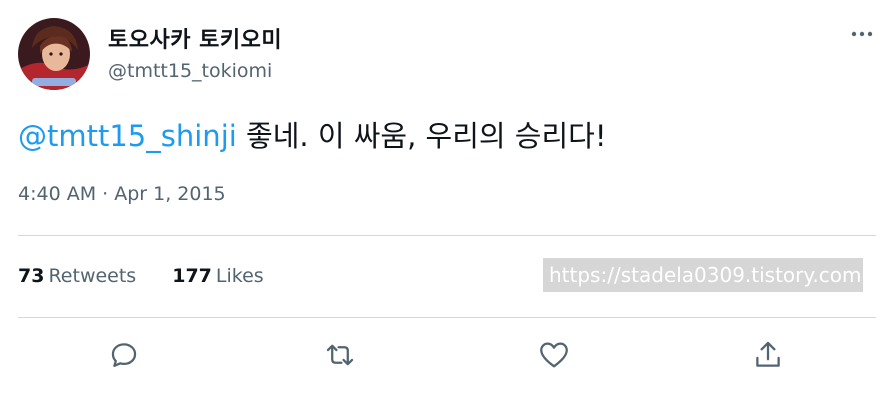  What do you see at coordinates (190, 71) in the screenshot?
I see `user-handle: @tmtt15_tokiomi` at bounding box center [190, 71].